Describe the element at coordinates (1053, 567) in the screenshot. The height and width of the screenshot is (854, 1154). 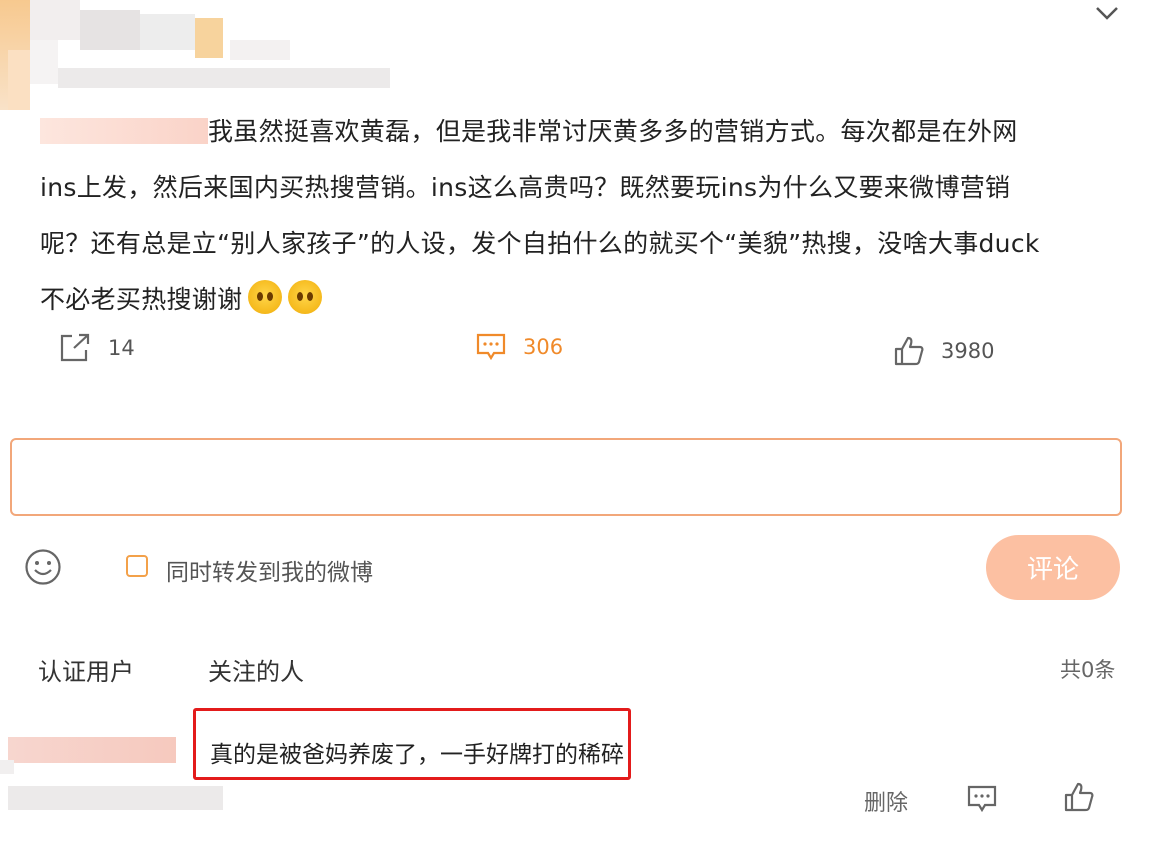
I see `submit-comment-button: 评论` at that location.